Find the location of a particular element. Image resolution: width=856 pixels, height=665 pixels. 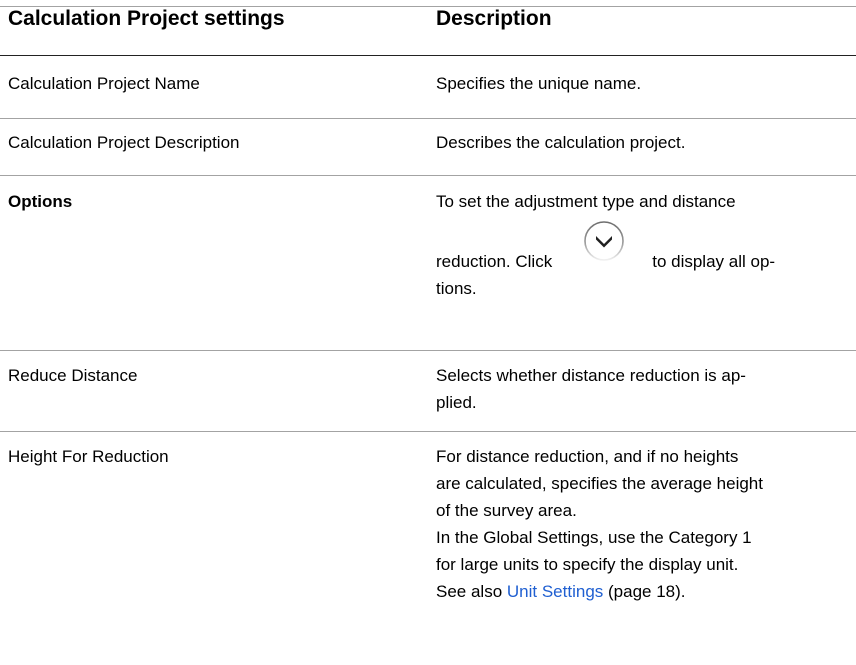

see-also-line: See also Unit Settings (page 18). is located at coordinates (641, 591).